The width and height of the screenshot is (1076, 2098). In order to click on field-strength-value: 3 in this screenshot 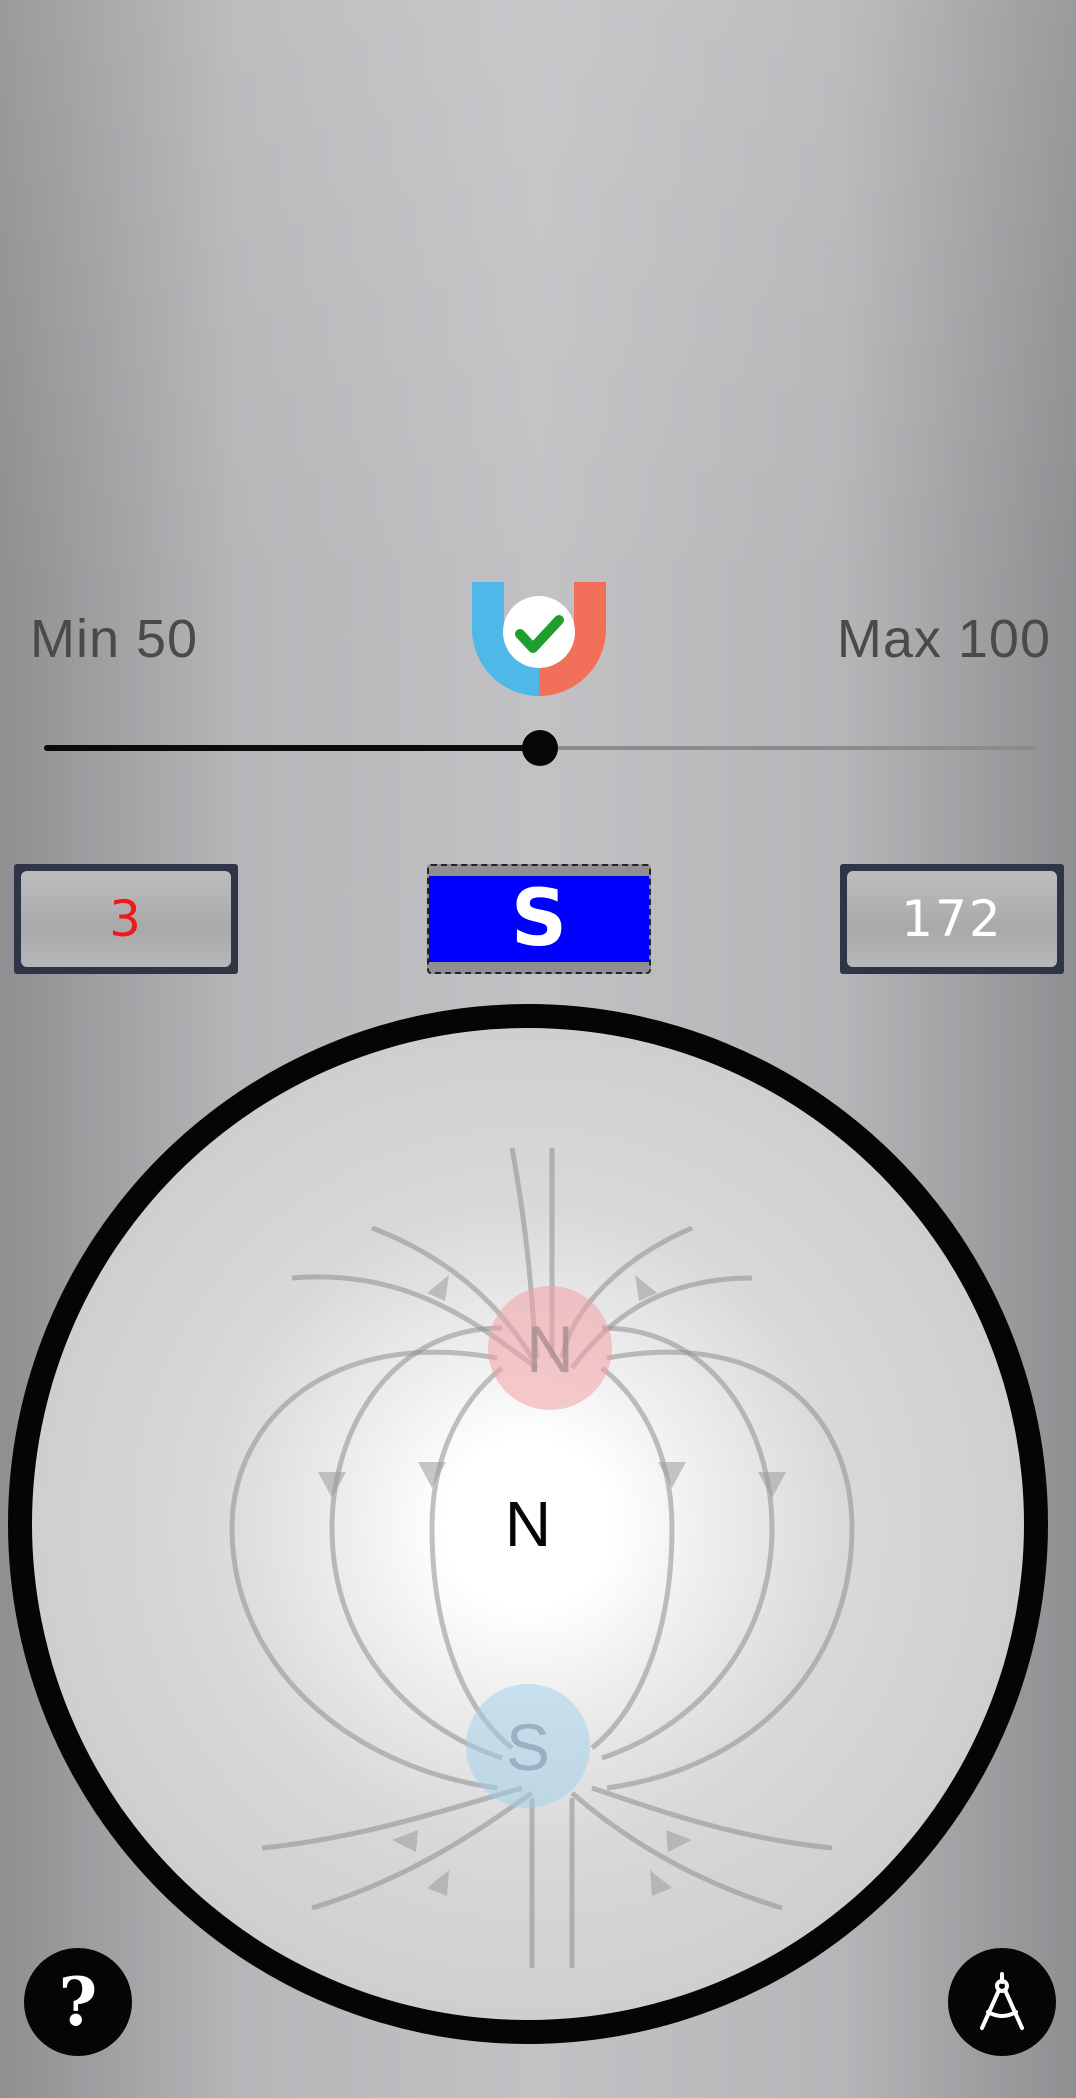, I will do `click(126, 919)`.